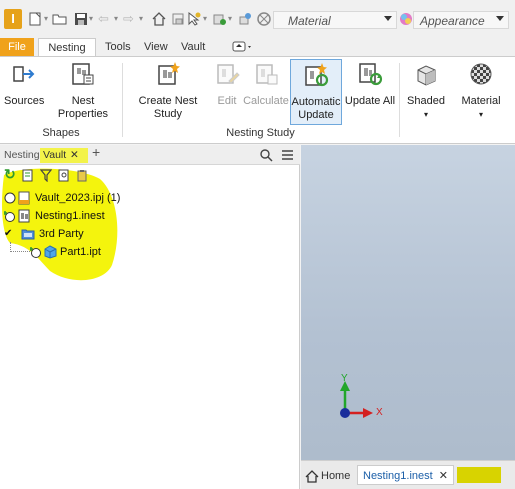  What do you see at coordinates (150, 155) in the screenshot?
I see `browser-tab-bar: Nesting Vault ✕ +` at bounding box center [150, 155].